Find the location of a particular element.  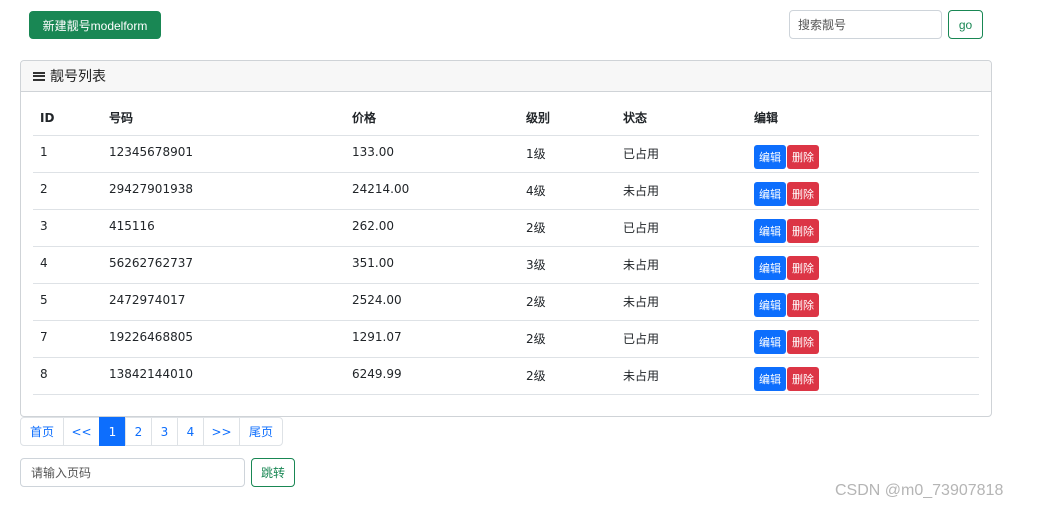

table-row: 4 56262762737 351.00 3级 未占用 编辑 删除 is located at coordinates (506, 265).